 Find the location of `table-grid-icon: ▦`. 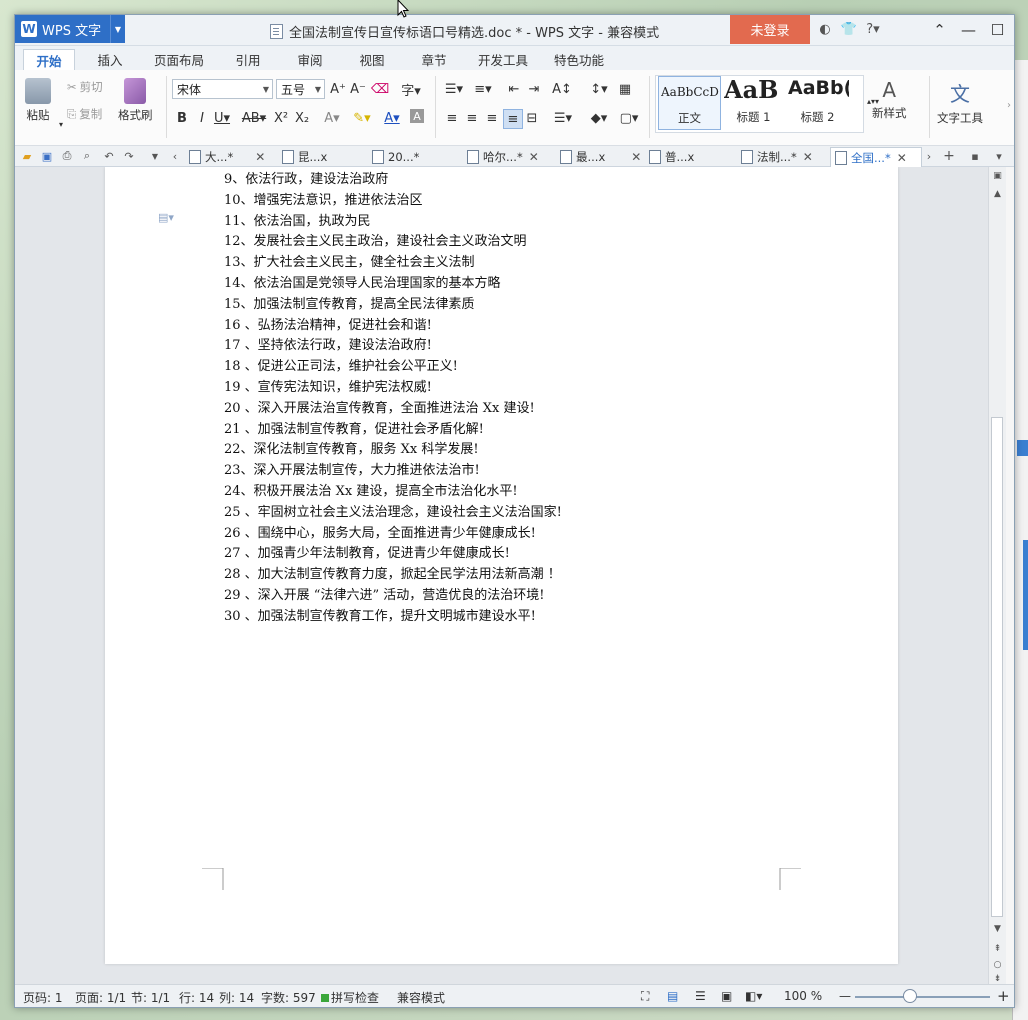

table-grid-icon: ▦ is located at coordinates (625, 89).